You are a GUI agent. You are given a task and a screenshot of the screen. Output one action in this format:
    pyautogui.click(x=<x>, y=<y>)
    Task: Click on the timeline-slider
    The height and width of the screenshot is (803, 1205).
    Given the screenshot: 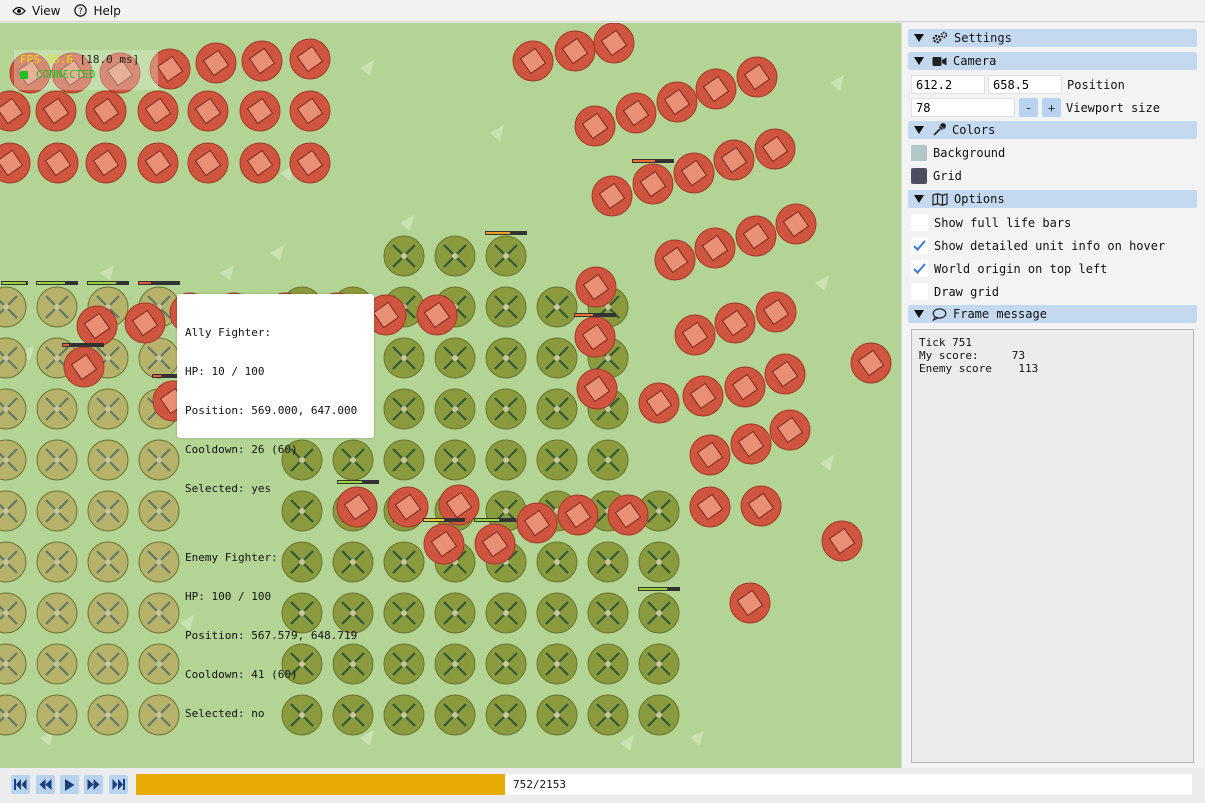 What is the action you would take?
    pyautogui.click(x=664, y=784)
    